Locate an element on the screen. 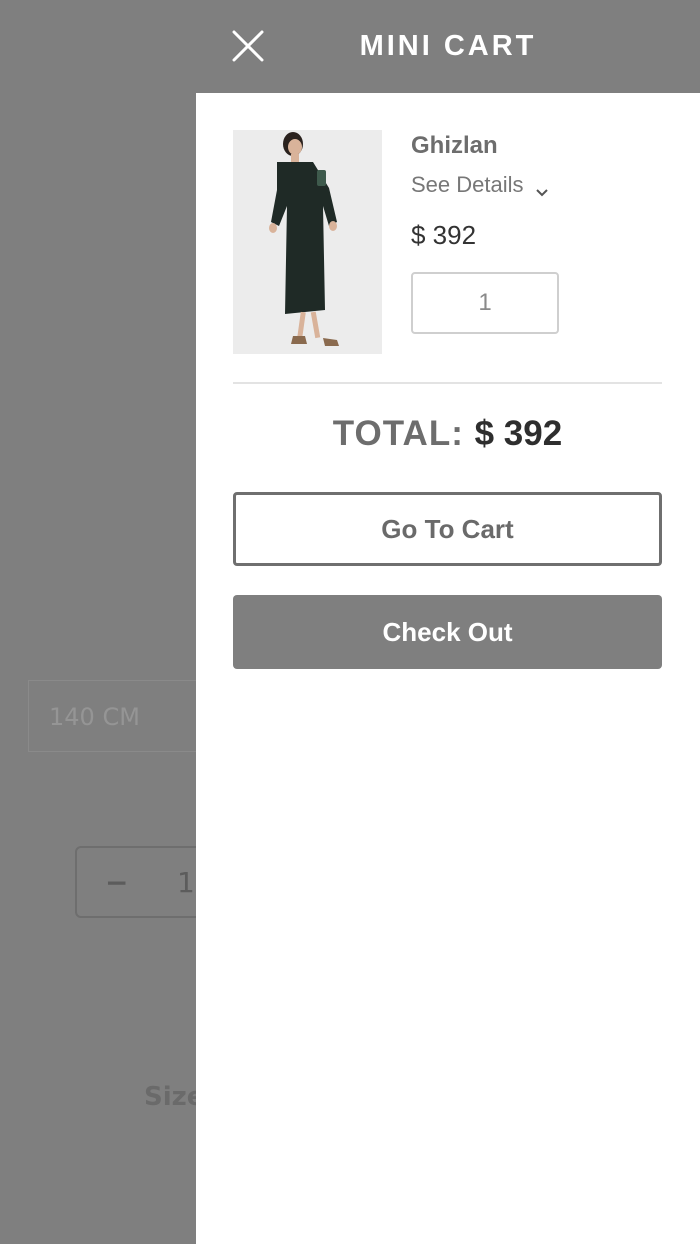  see-details-link: See Details is located at coordinates (479, 185).